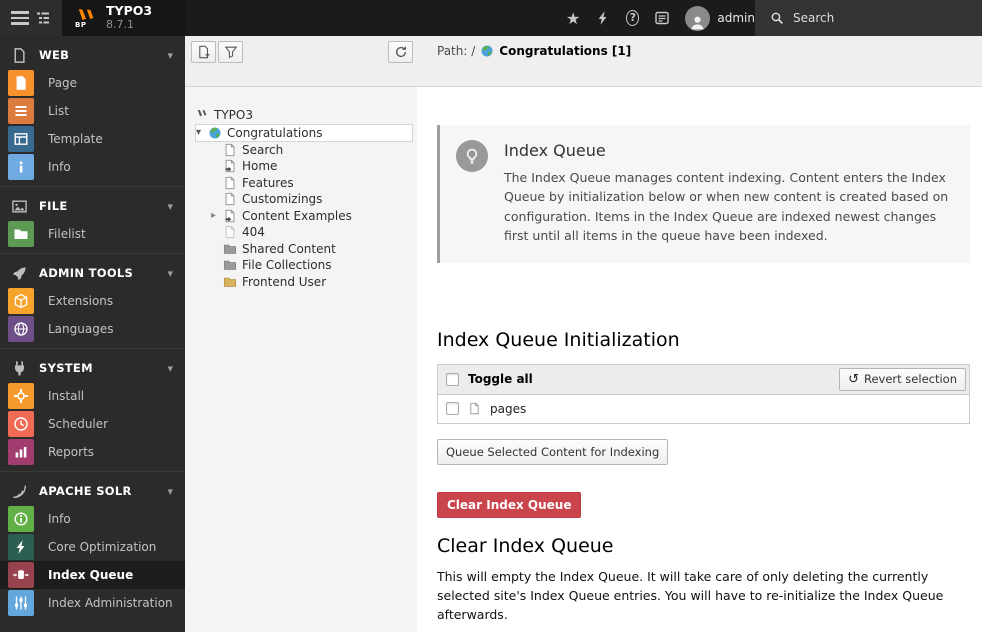  I want to click on sidebar-item-template: Template, so click(92, 139).